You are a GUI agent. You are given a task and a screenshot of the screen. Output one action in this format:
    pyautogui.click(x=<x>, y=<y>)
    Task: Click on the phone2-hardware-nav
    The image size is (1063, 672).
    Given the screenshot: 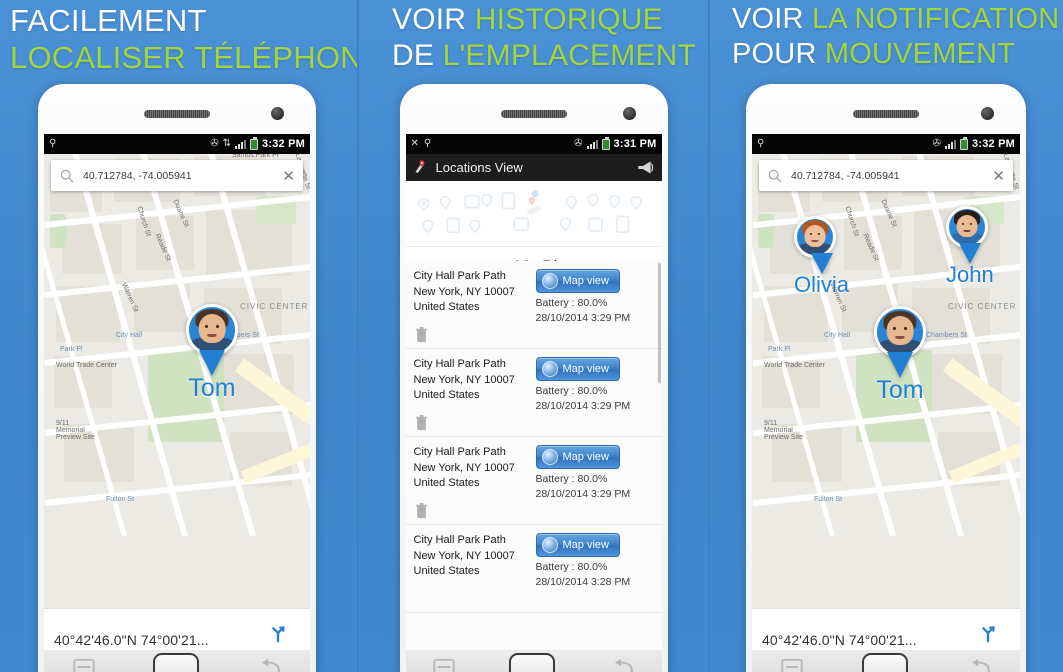 What is the action you would take?
    pyautogui.click(x=533, y=661)
    